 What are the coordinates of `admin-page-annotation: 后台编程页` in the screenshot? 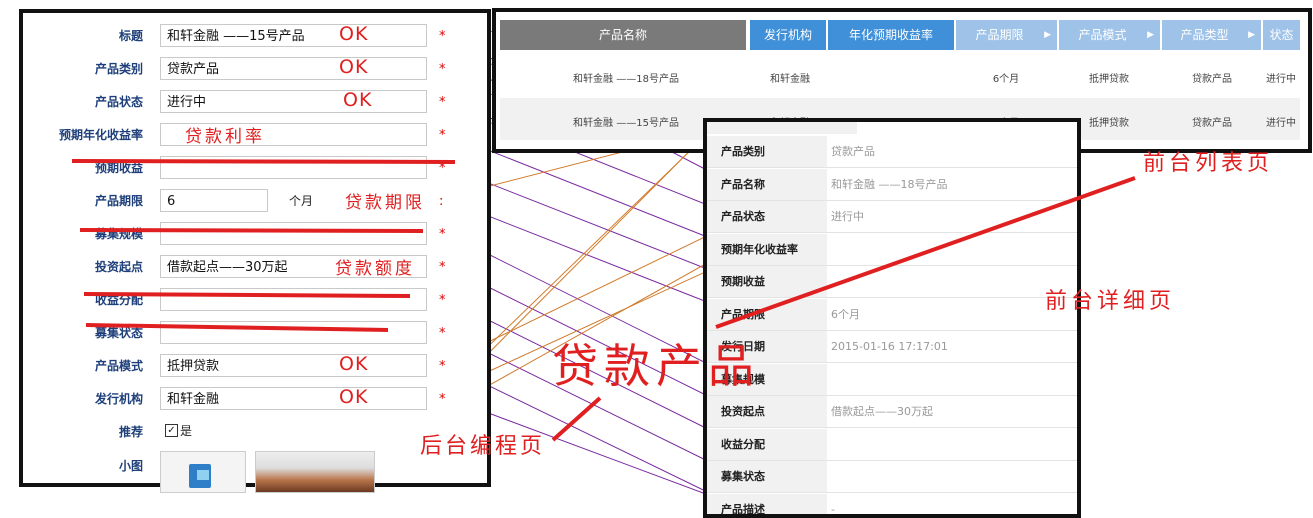 It's located at (482, 444).